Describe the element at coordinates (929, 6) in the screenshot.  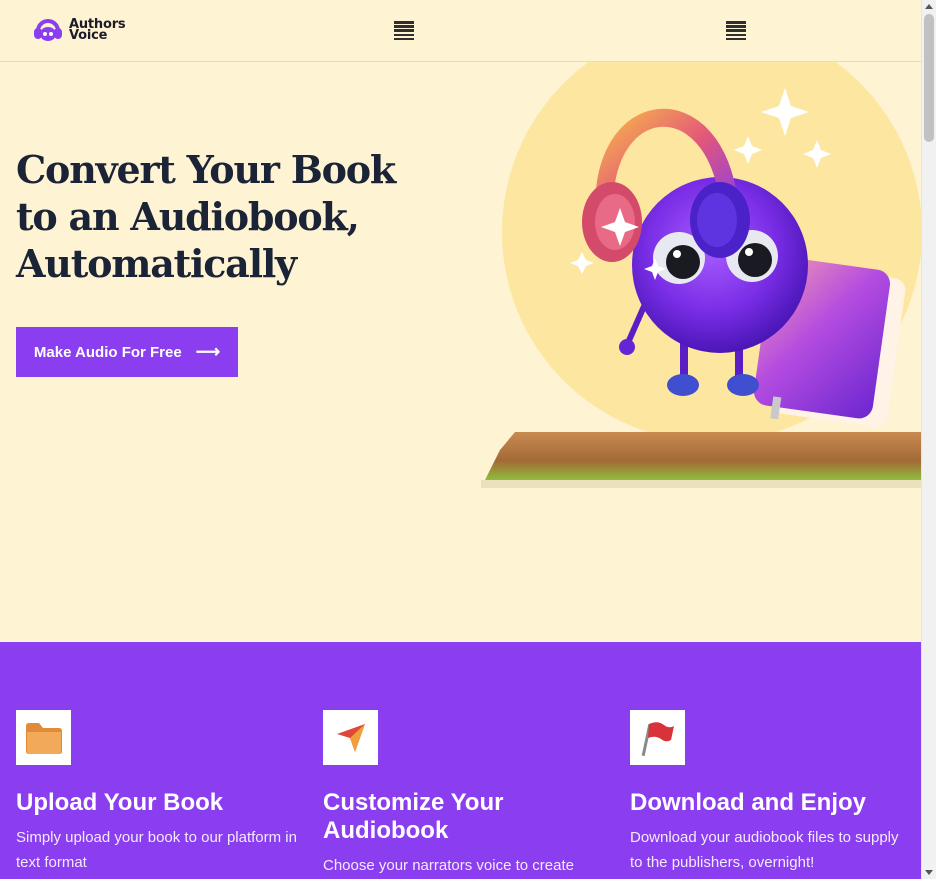
I see `scroll-up-icon` at that location.